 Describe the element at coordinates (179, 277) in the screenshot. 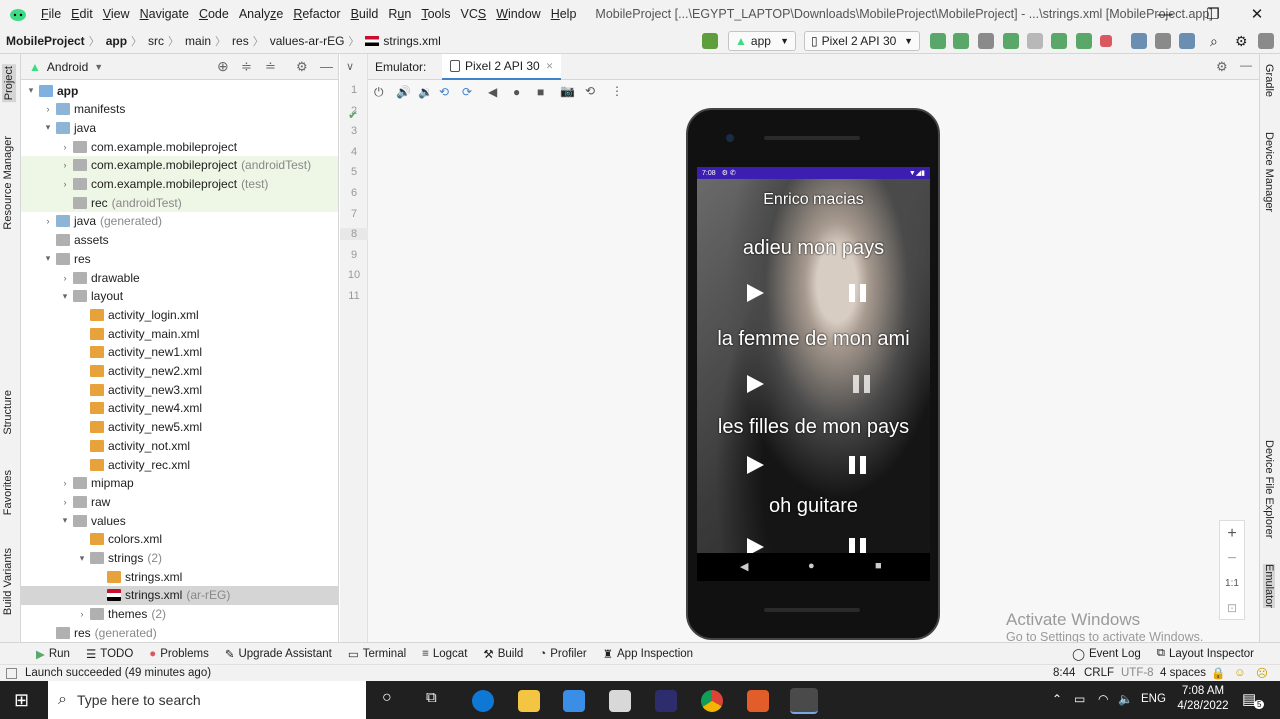

I see `tree-item: › drawable` at that location.